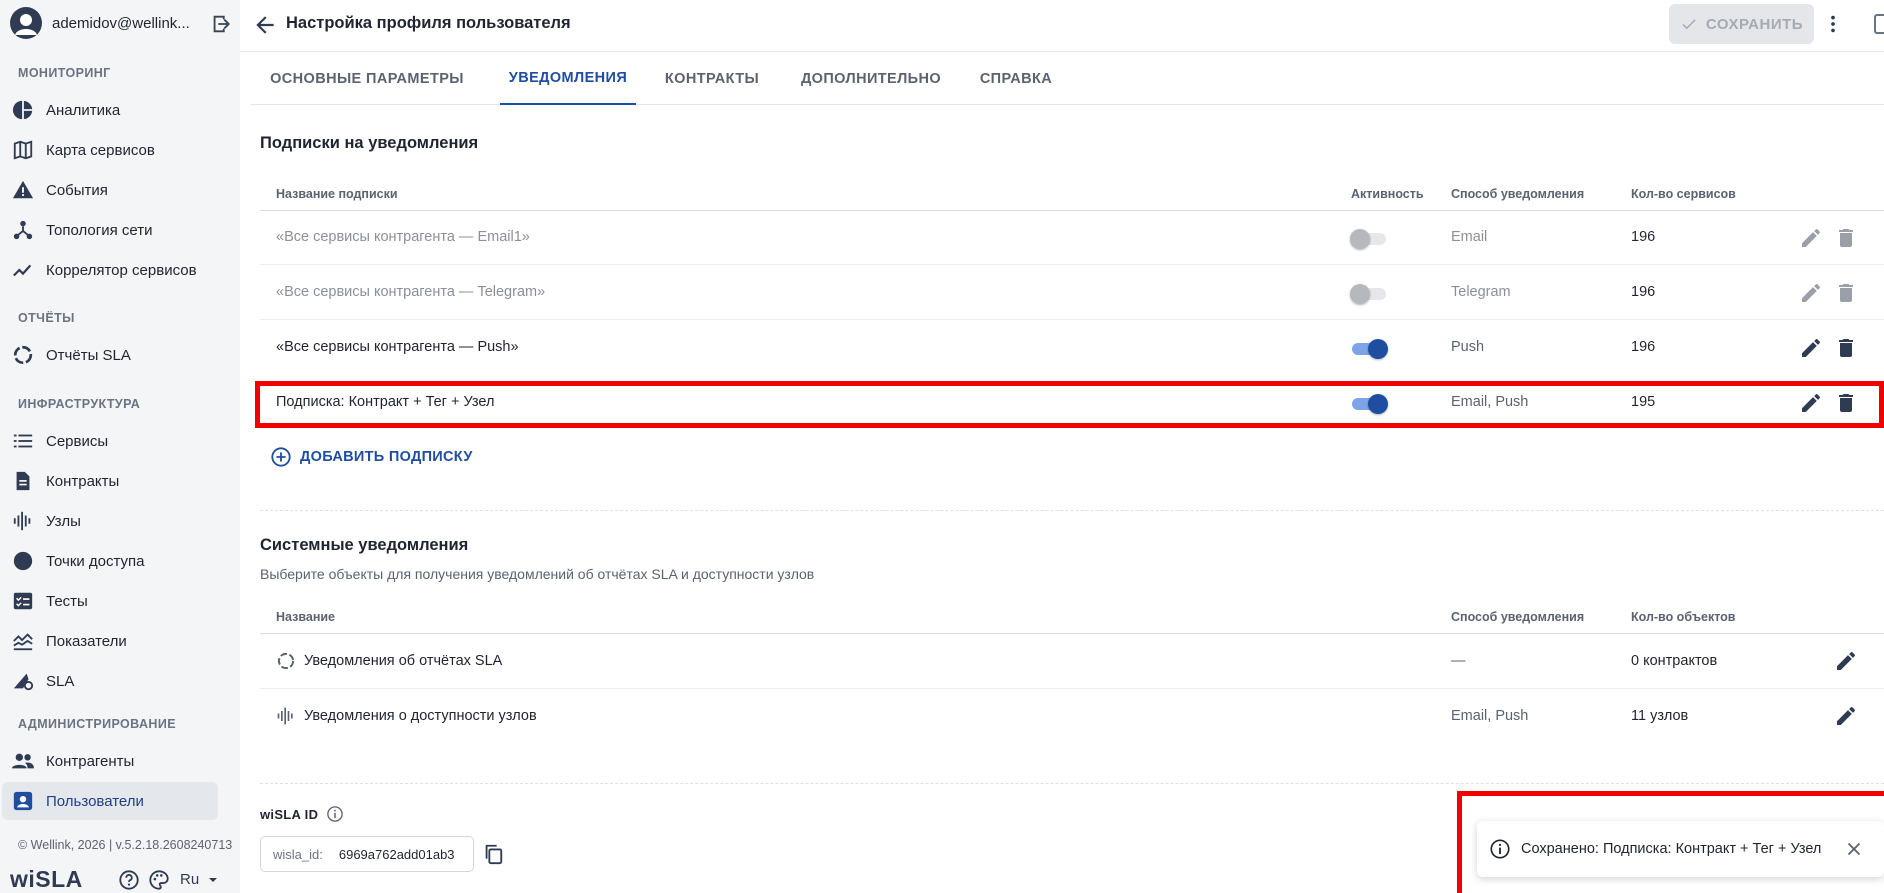  I want to click on section-title-reports: ОТЧЁТЫ, so click(46, 318).